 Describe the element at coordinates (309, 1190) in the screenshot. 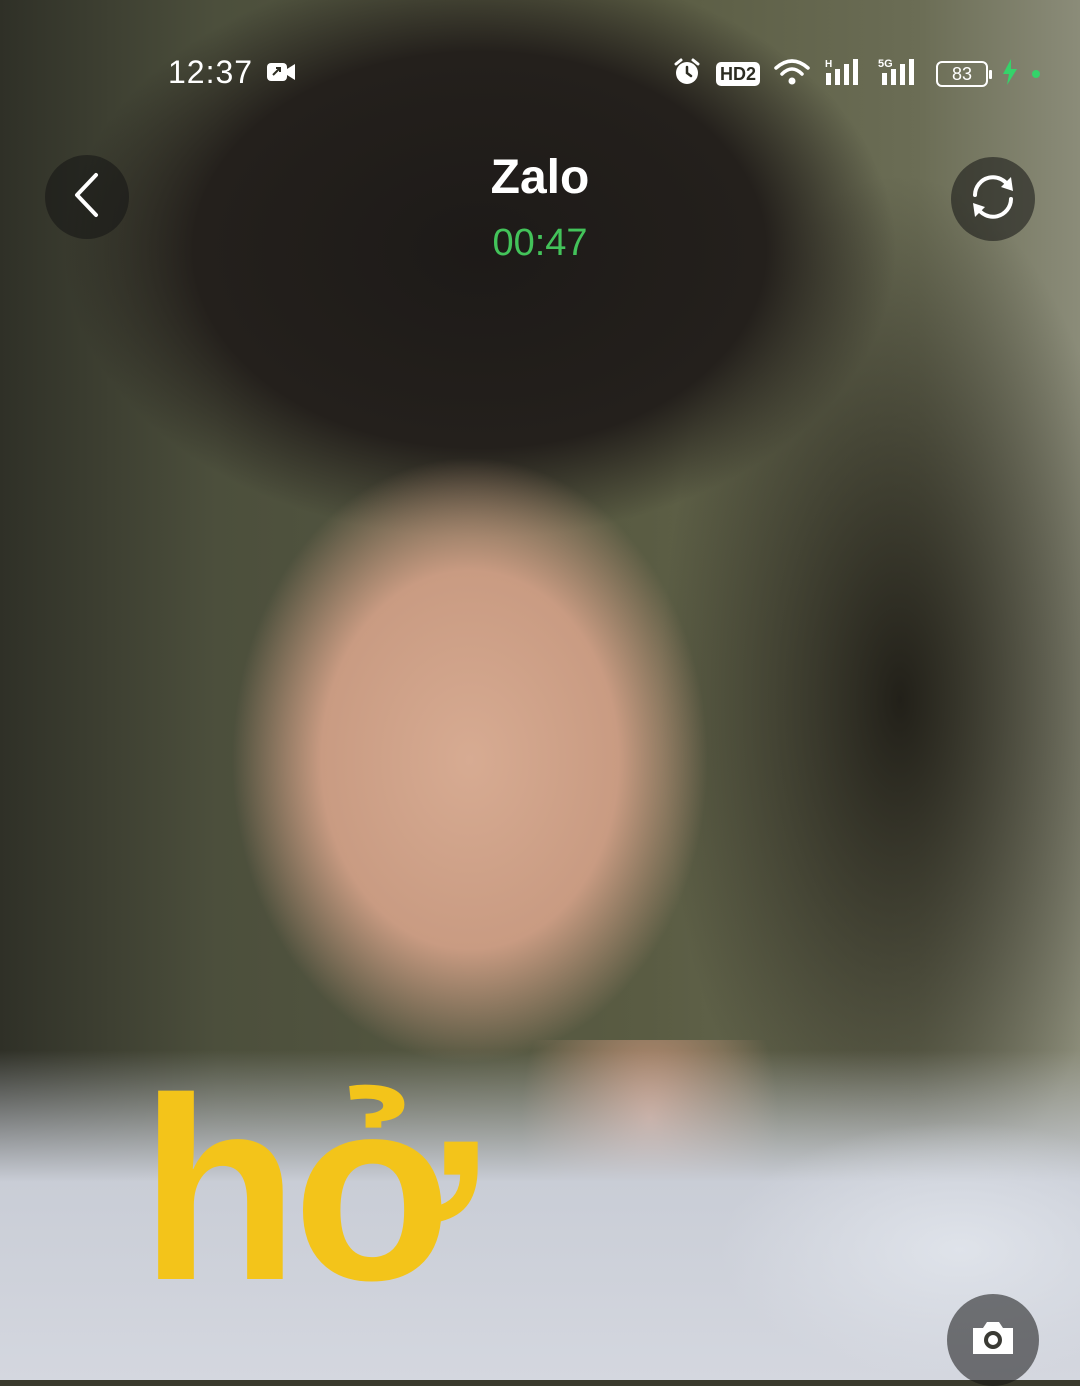

I see `caption-text: hở` at that location.